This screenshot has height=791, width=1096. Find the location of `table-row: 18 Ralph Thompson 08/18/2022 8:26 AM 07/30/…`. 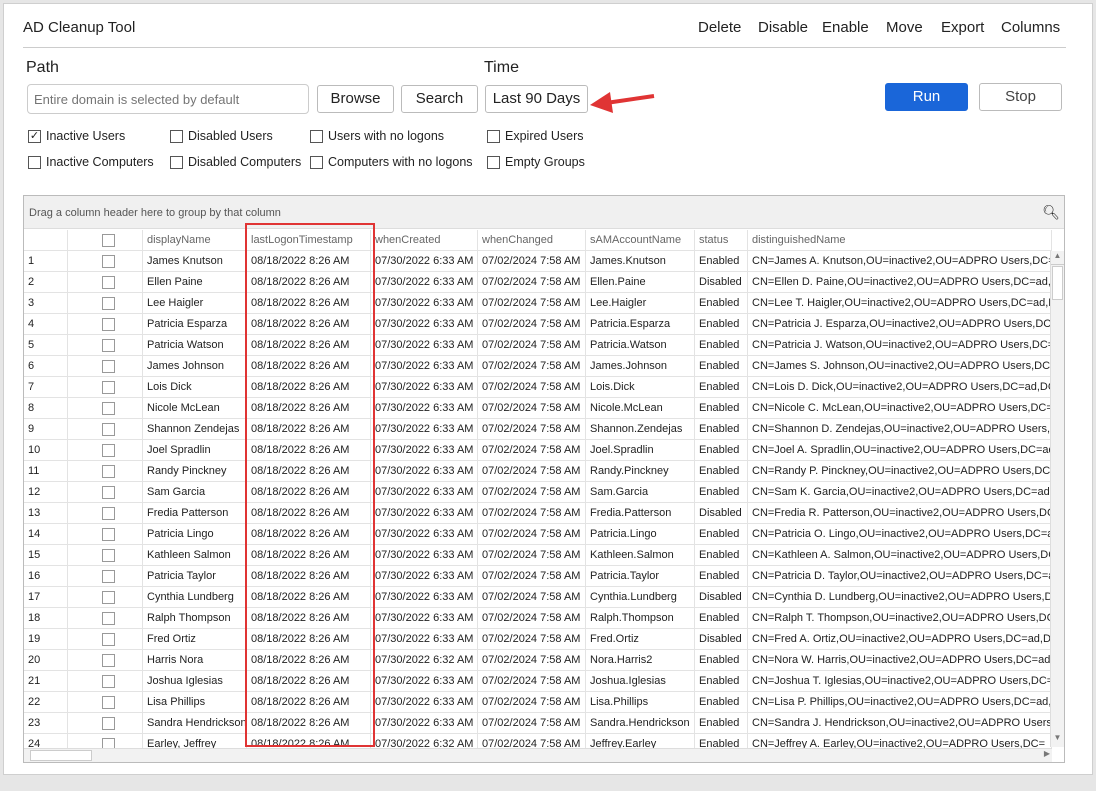

table-row: 18 Ralph Thompson 08/18/2022 8:26 AM 07/30/… is located at coordinates (538, 618).